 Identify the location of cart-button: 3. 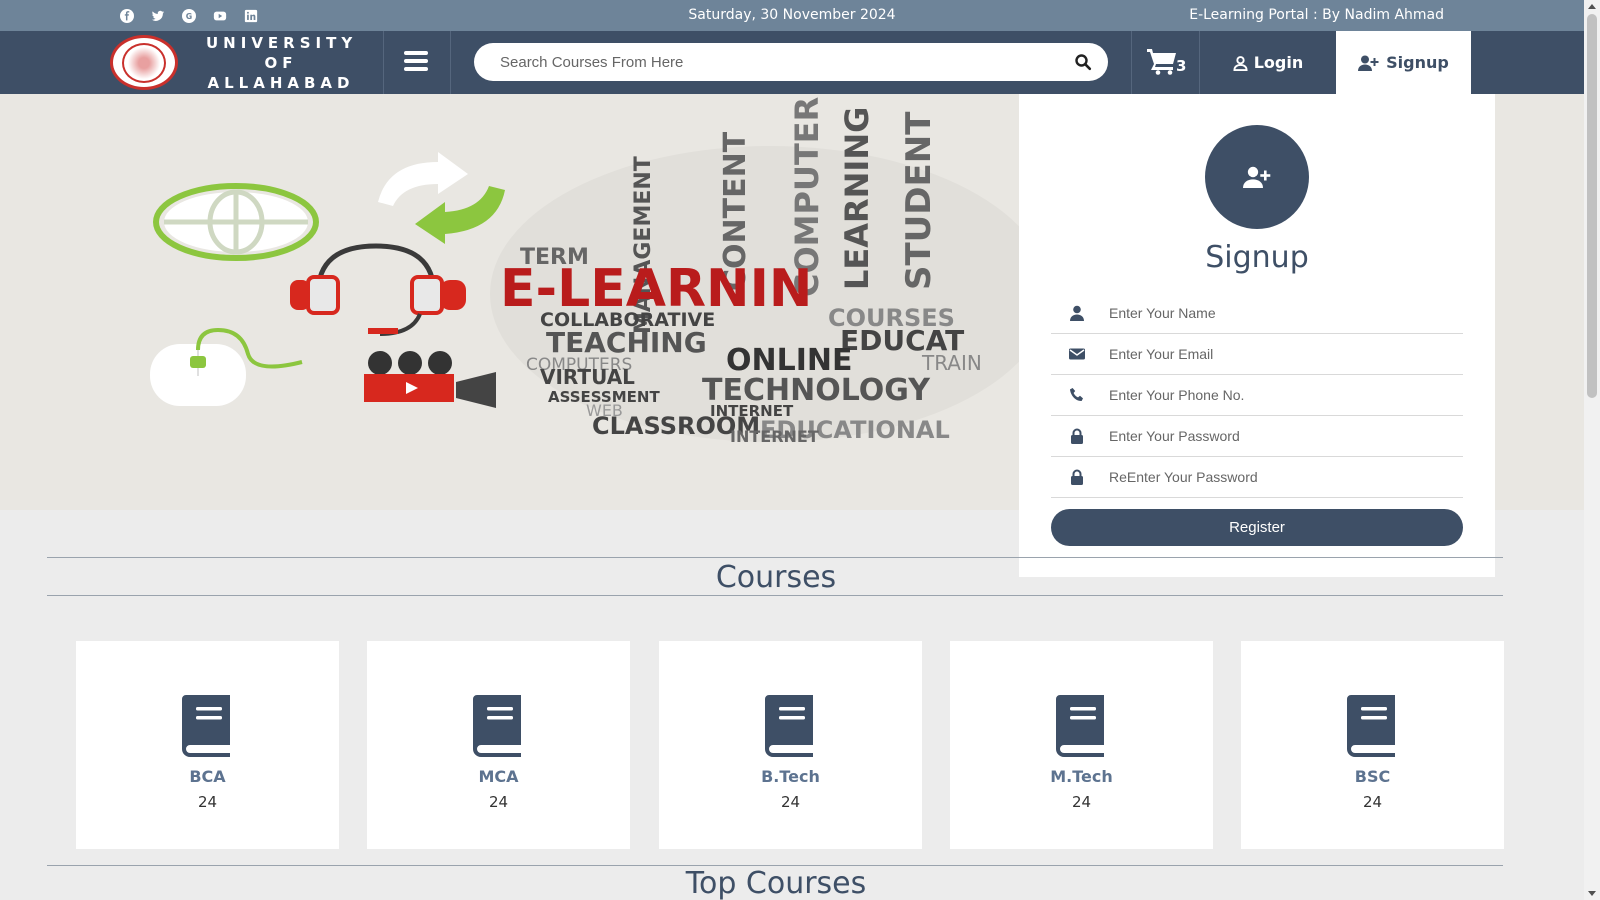
(1166, 61).